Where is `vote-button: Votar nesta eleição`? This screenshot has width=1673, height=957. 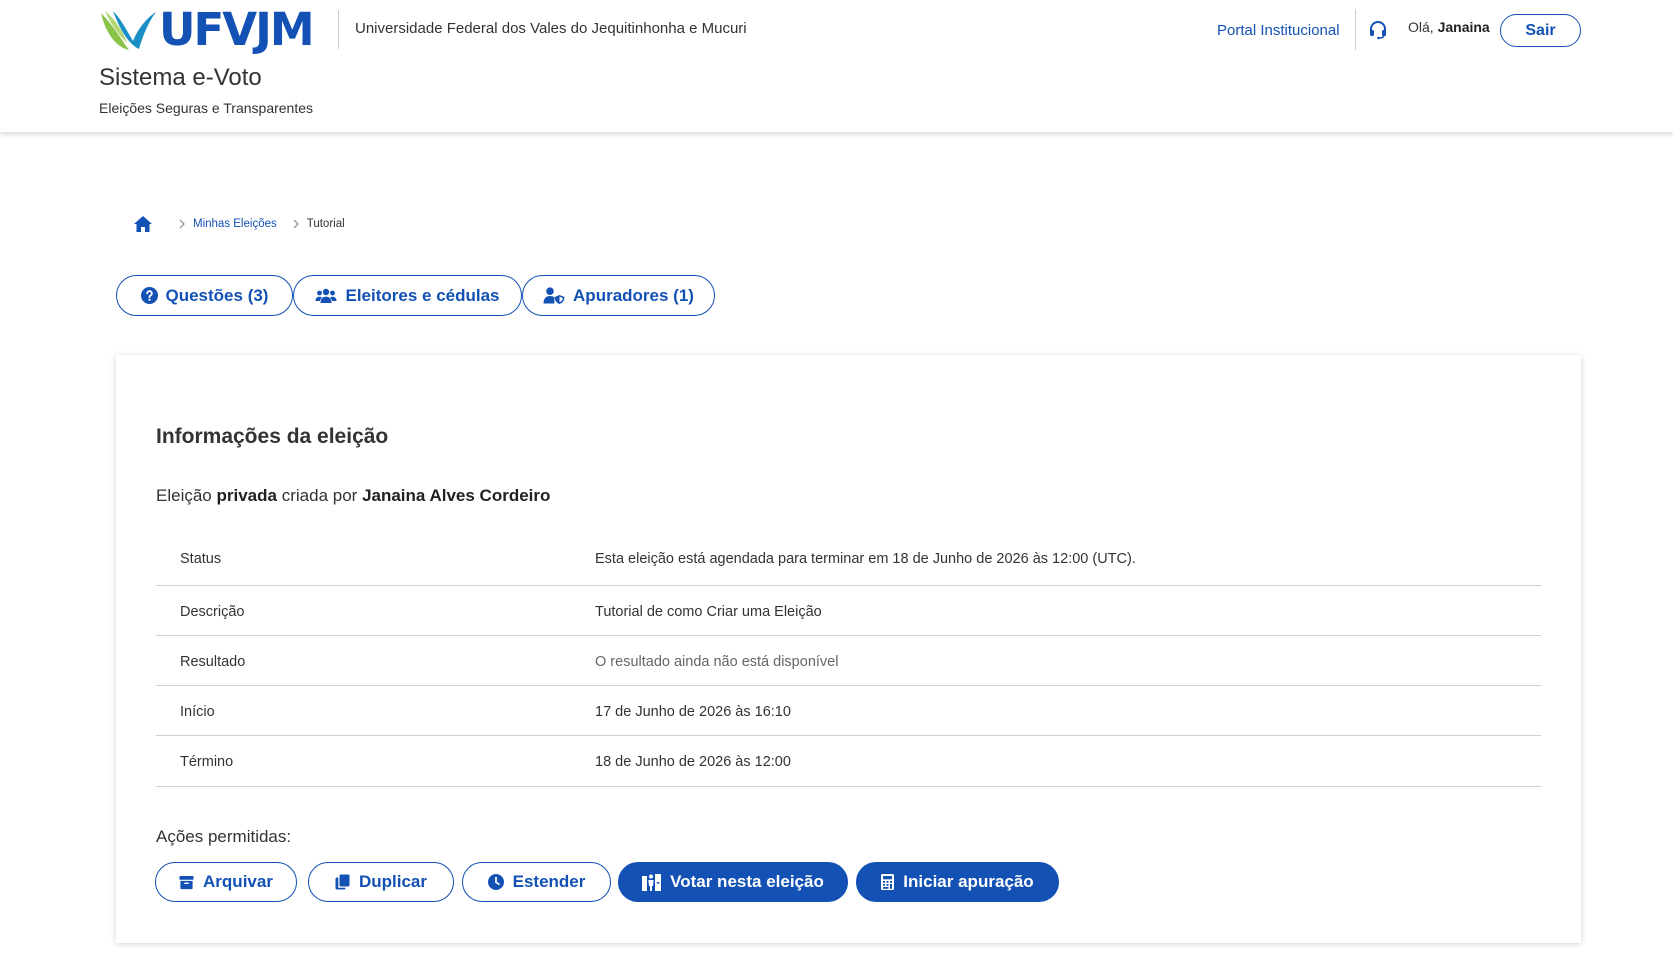 vote-button: Votar nesta eleição is located at coordinates (733, 882).